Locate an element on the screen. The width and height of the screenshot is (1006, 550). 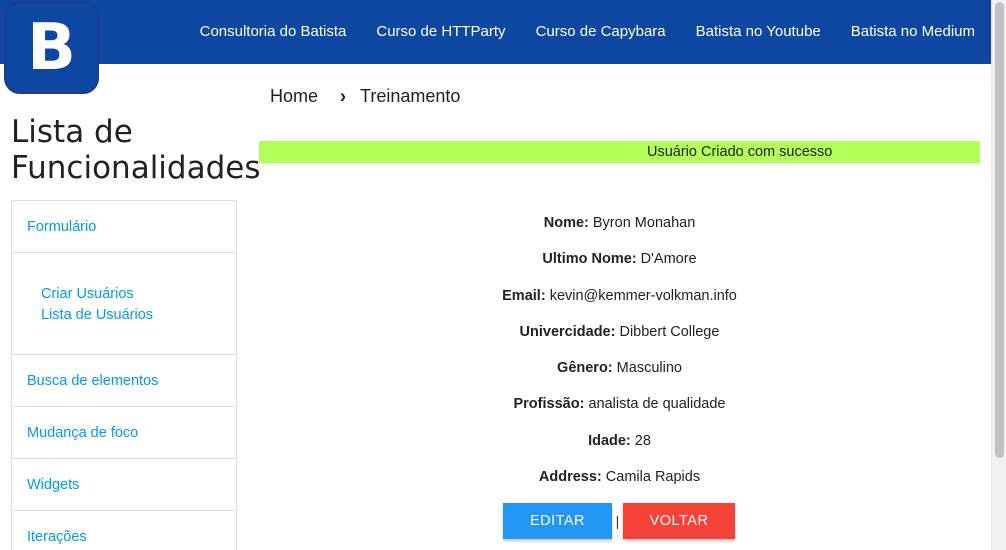
nav-link-youtube: Batista no Youtube is located at coordinates (758, 31).